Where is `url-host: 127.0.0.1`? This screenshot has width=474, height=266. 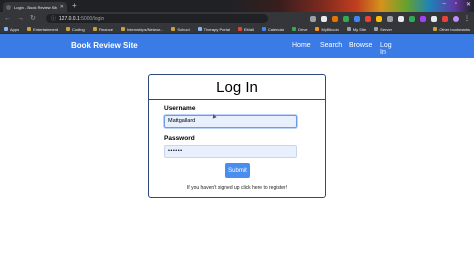
url-host: 127.0.0.1 is located at coordinates (69, 18).